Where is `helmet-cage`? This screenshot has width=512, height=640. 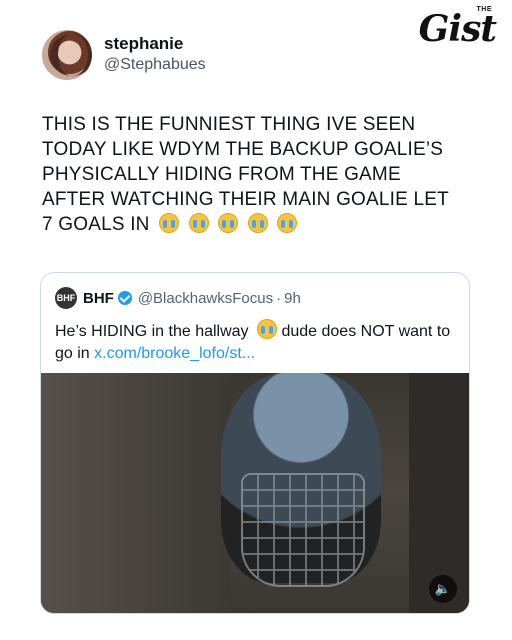 helmet-cage is located at coordinates (303, 530).